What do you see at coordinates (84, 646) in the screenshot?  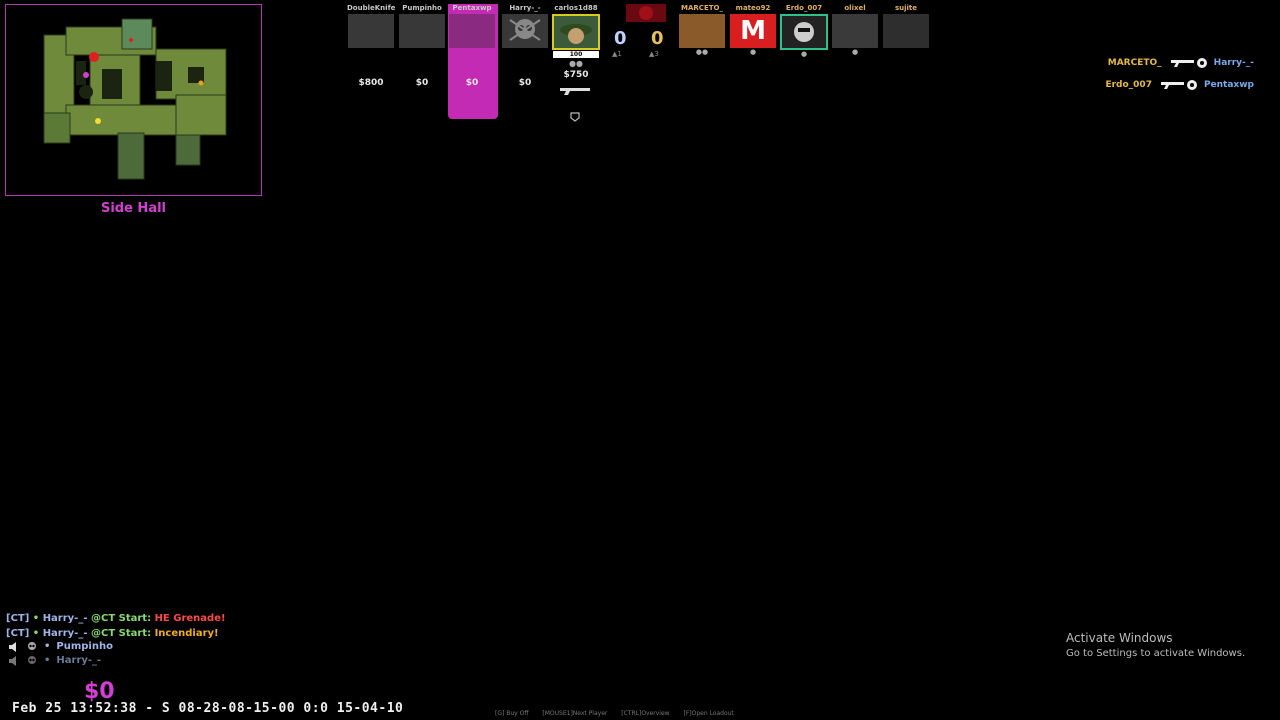 I see `voice-speaker-name: Pumpinho` at bounding box center [84, 646].